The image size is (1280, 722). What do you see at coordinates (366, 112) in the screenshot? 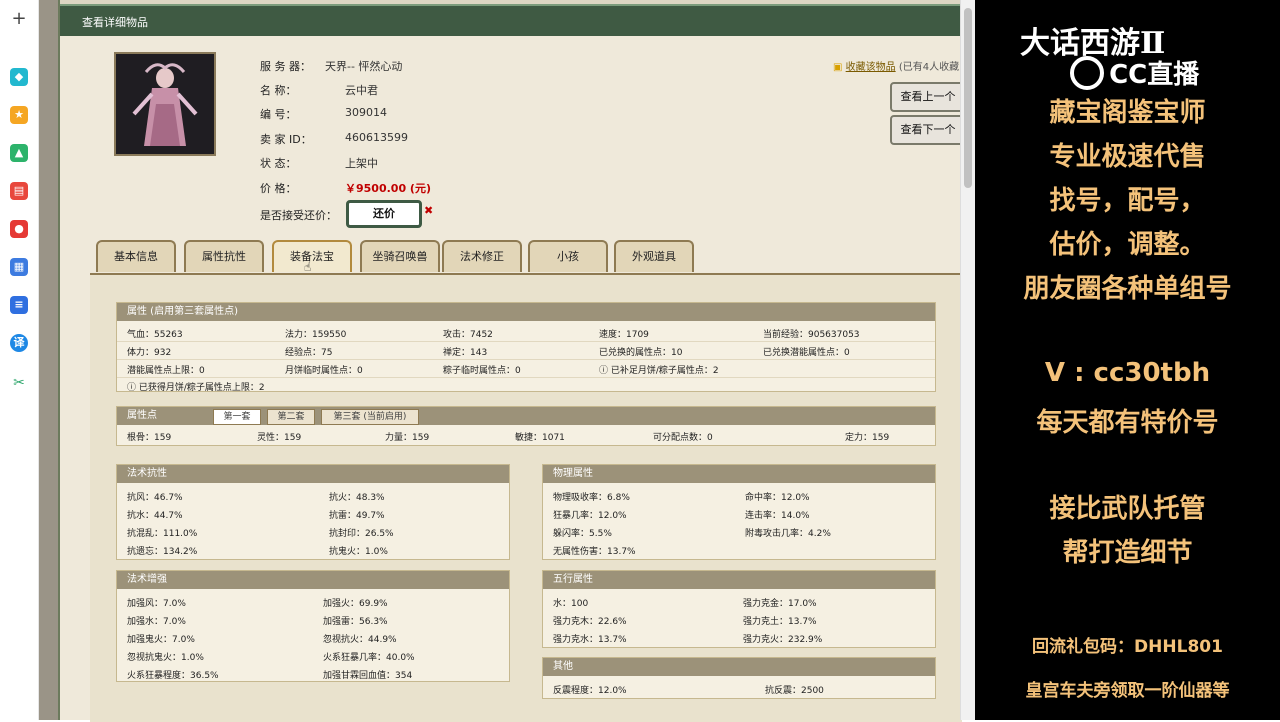
I see `id-value: 309014` at bounding box center [366, 112].